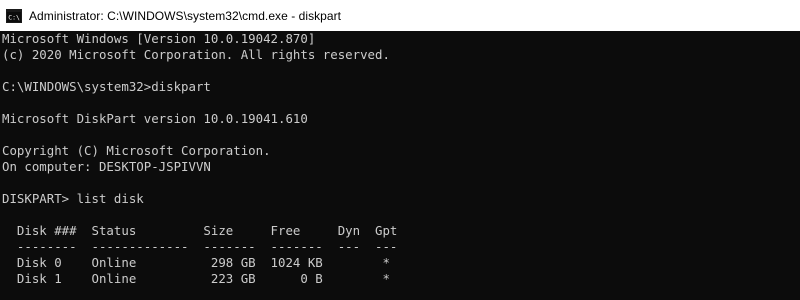 This screenshot has width=800, height=300. What do you see at coordinates (73, 198) in the screenshot?
I see `console-line: DISKPART> list disk` at bounding box center [73, 198].